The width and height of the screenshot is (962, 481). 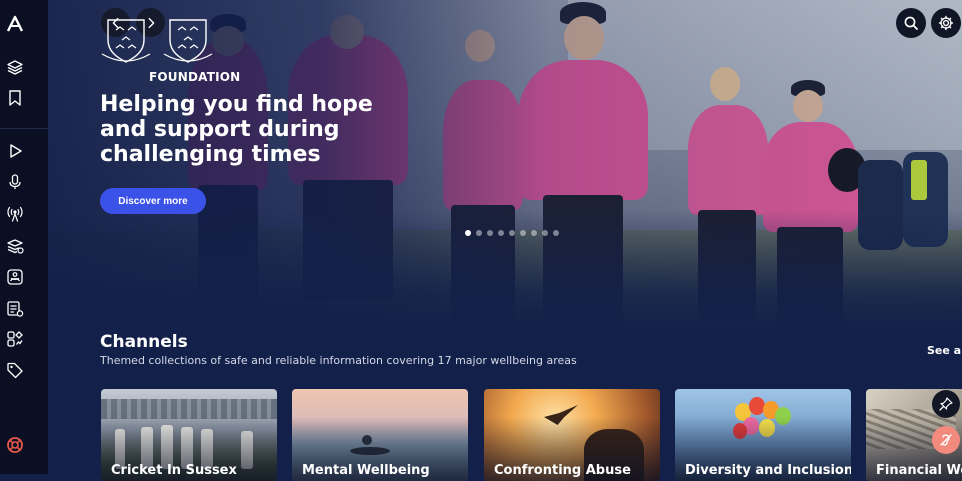 What do you see at coordinates (15, 339) in the screenshot?
I see `apps-icon` at bounding box center [15, 339].